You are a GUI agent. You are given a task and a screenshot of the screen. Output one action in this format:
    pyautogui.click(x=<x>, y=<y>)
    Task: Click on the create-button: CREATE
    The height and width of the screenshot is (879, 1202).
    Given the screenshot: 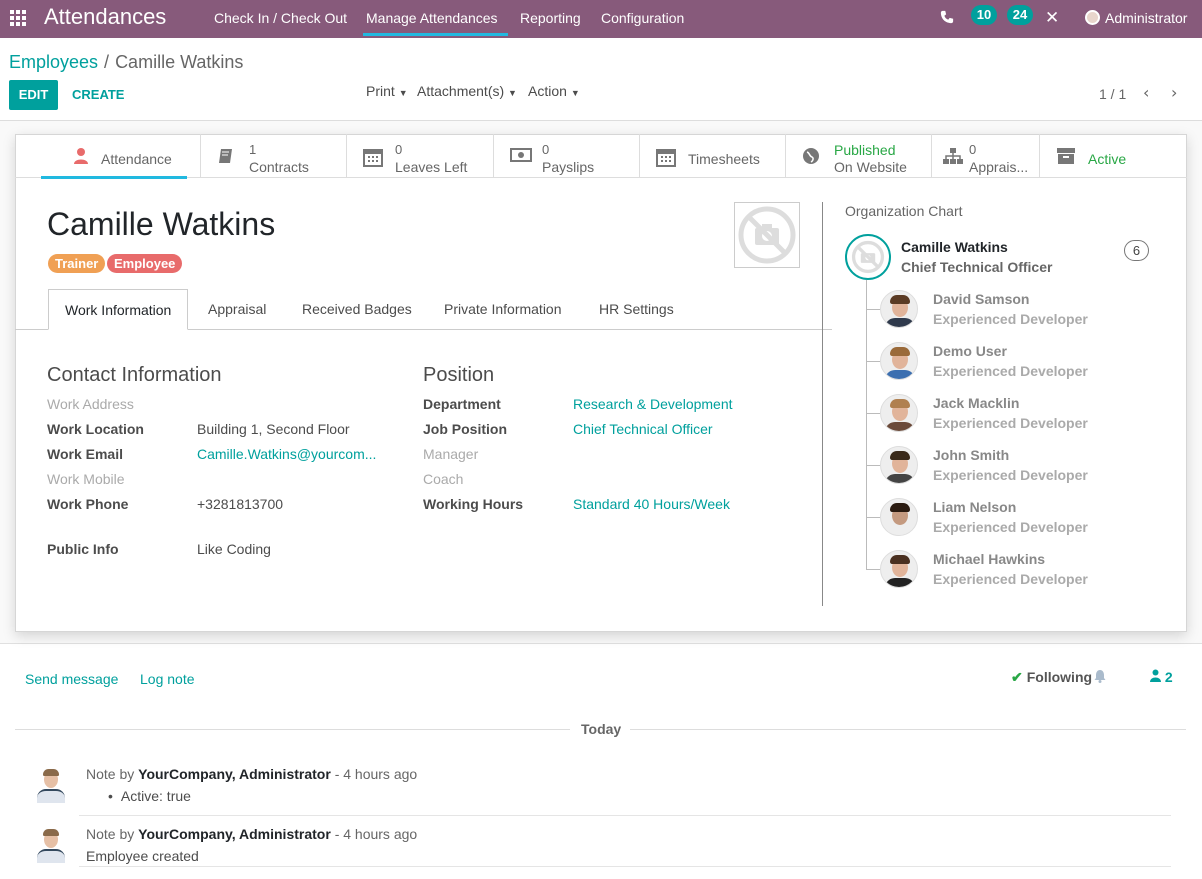 What is the action you would take?
    pyautogui.click(x=98, y=94)
    